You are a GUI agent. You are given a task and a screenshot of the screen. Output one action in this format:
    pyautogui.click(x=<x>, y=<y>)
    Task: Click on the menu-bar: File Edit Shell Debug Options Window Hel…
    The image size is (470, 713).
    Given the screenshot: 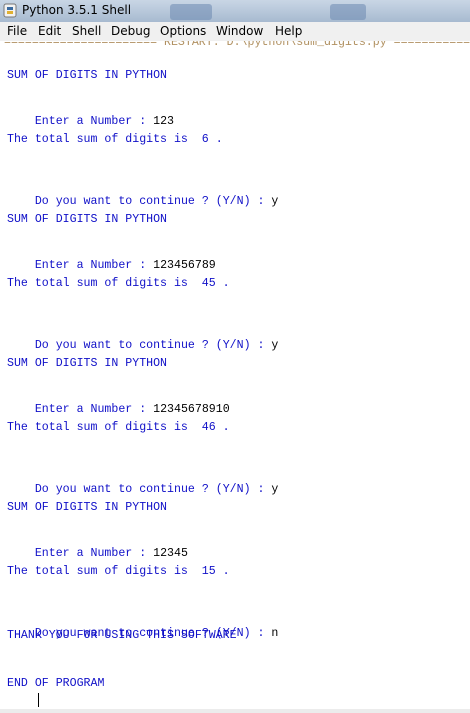 What is the action you would take?
    pyautogui.click(x=235, y=32)
    